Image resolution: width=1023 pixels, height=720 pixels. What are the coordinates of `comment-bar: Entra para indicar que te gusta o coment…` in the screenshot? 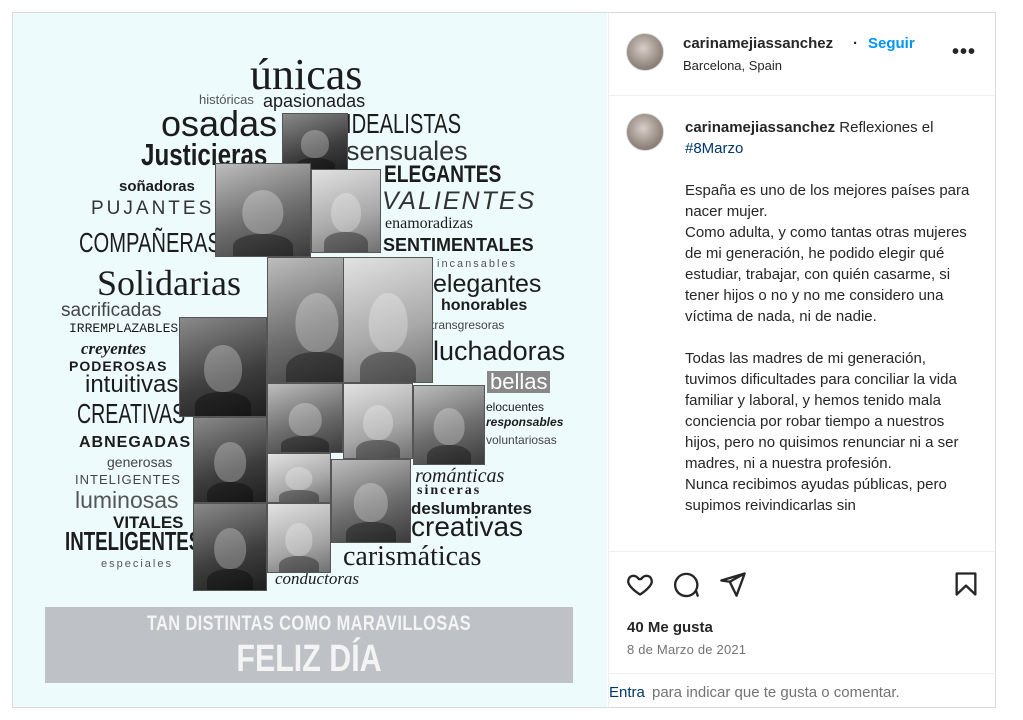 It's located at (802, 690).